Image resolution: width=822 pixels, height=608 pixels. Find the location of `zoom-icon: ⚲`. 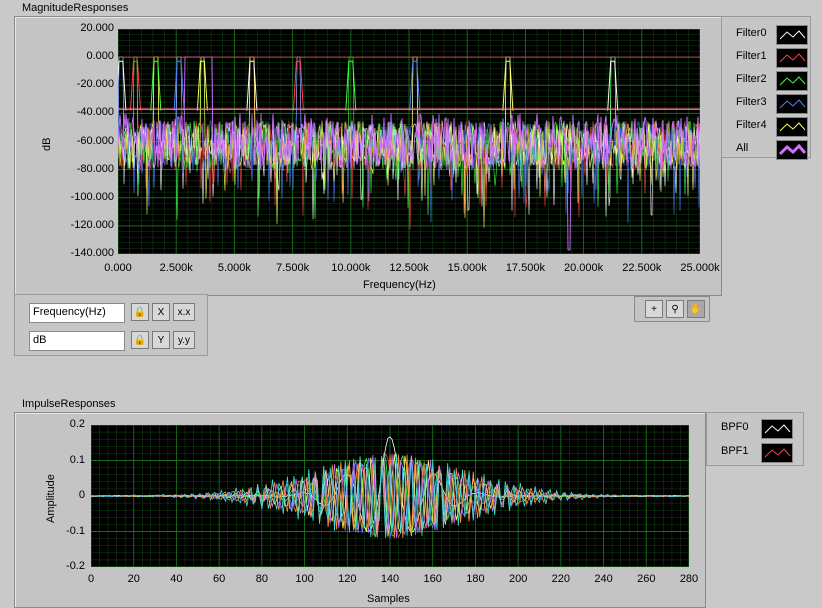

zoom-icon: ⚲ is located at coordinates (675, 309).